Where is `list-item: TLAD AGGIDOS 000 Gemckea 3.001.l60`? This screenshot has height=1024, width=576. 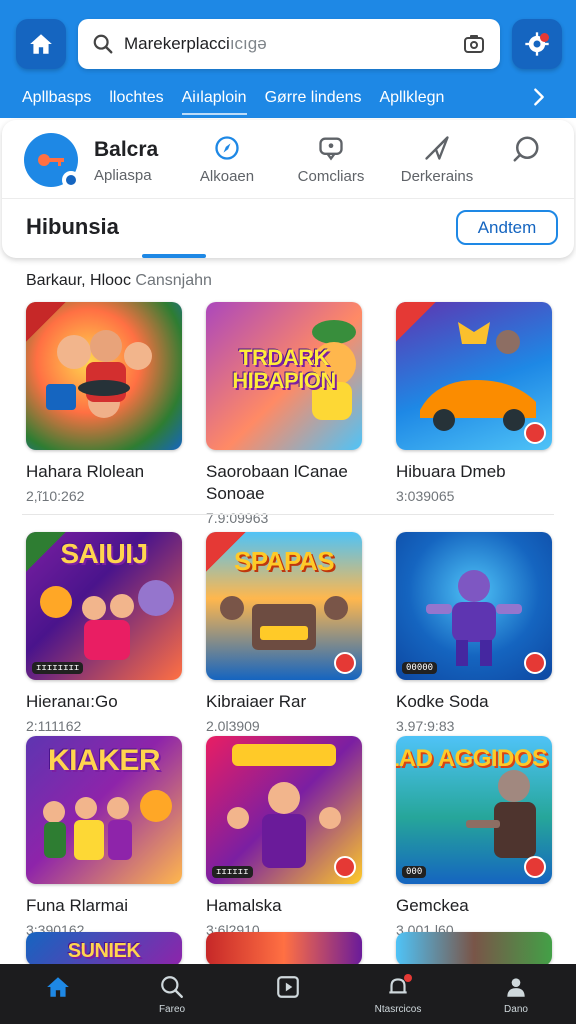 list-item: TLAD AGGIDOS 000 Gemckea 3.001.l60 is located at coordinates (476, 837).